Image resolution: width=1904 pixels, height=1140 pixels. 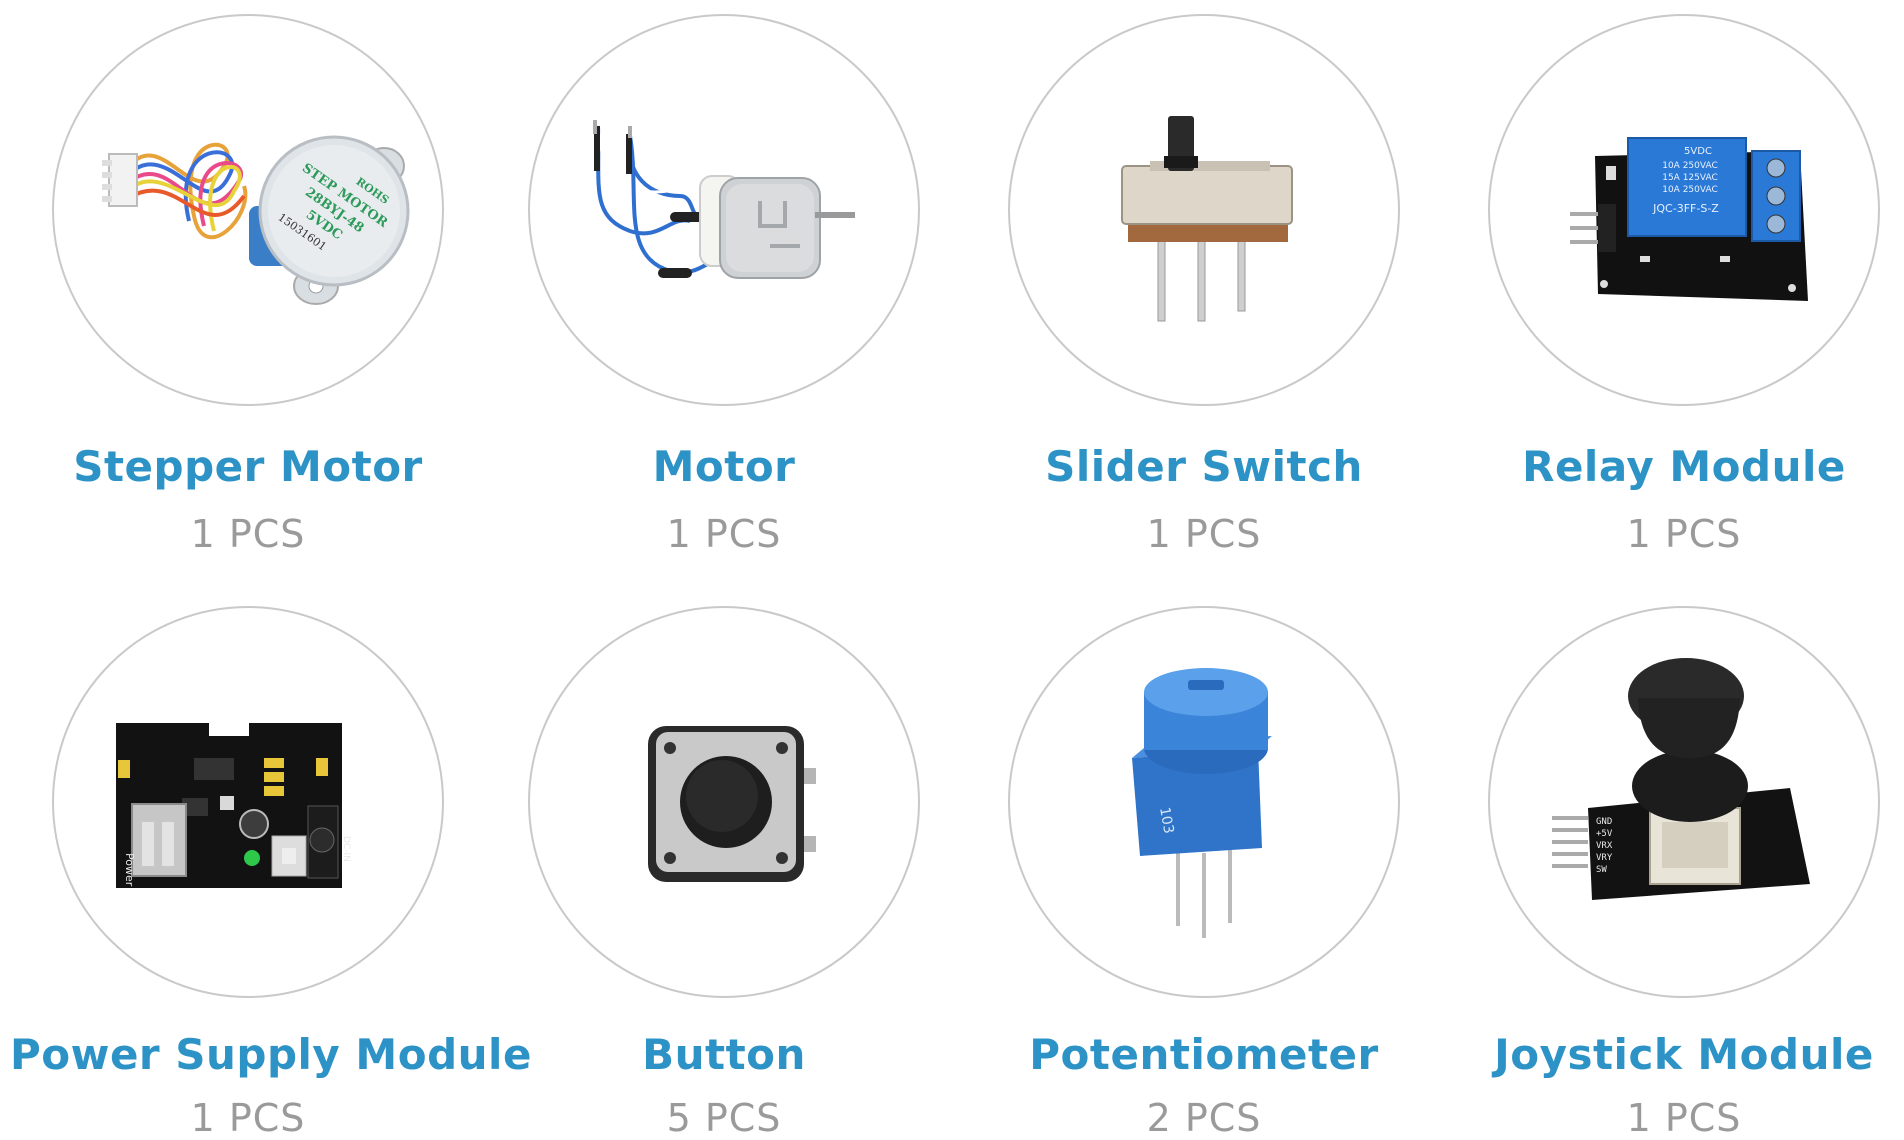 I want to click on joystick-print-gnd: GND, so click(x=1604, y=822).